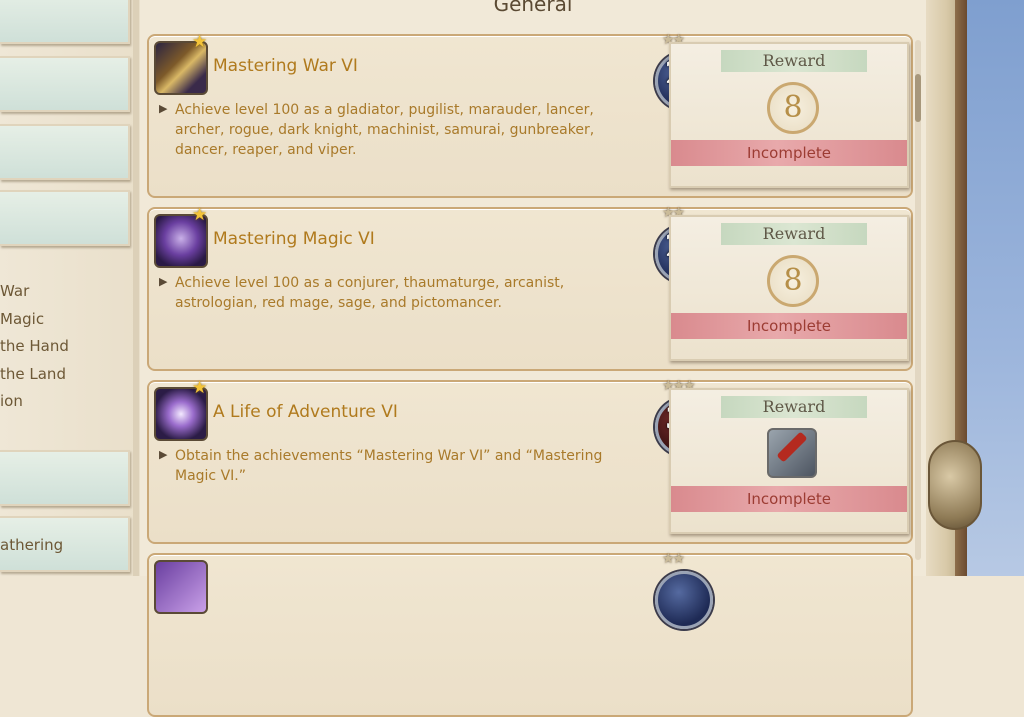  Describe the element at coordinates (181, 587) in the screenshot. I see `achievement-icon` at that location.